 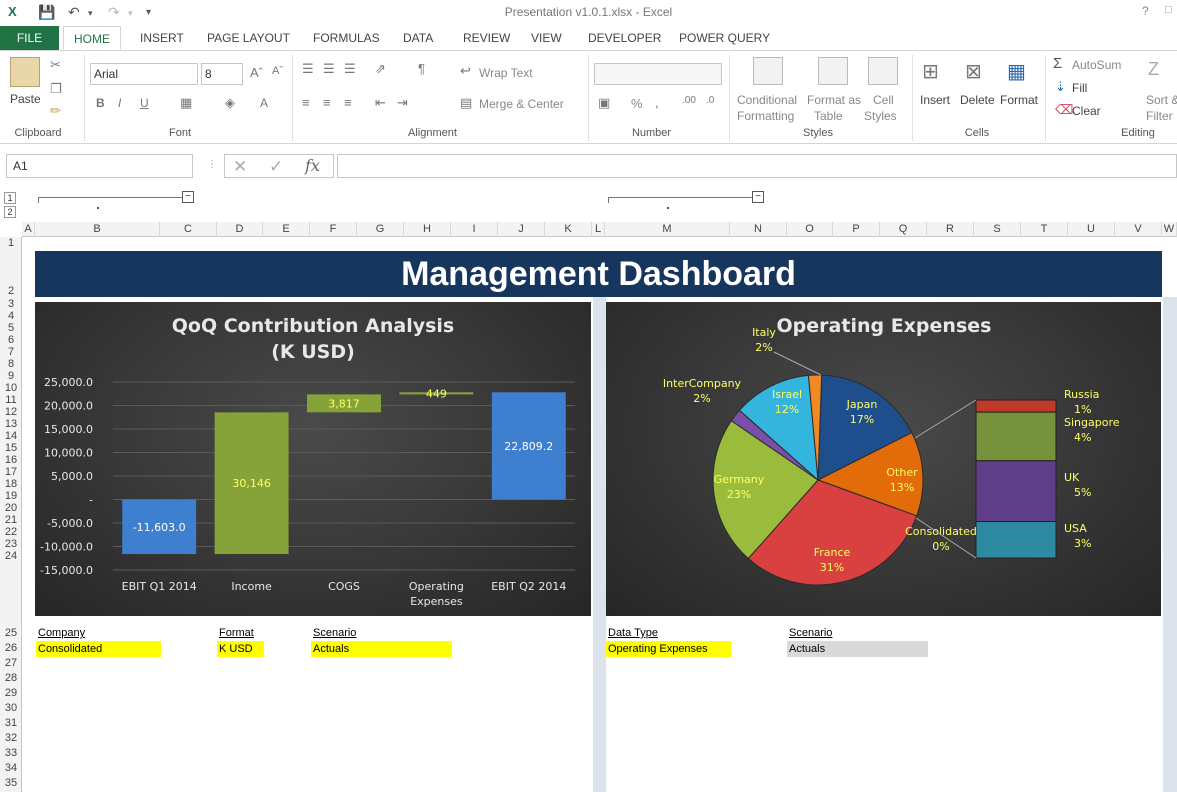 I want to click on borders-icon: ▦, so click(x=186, y=103).